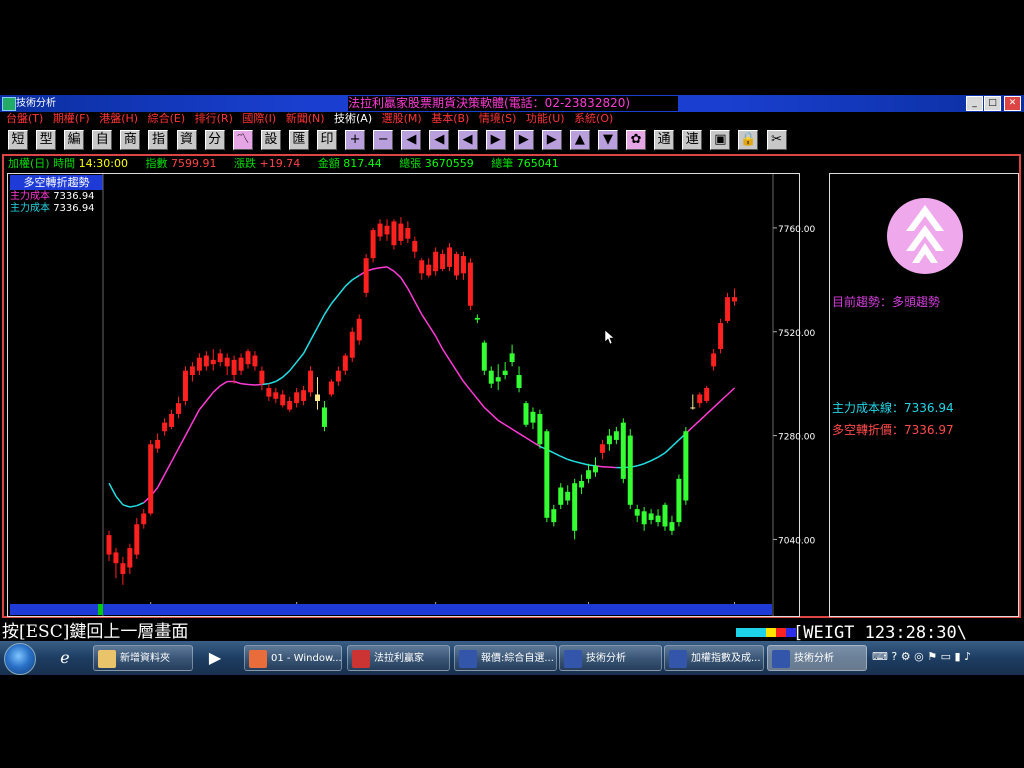  What do you see at coordinates (95, 632) in the screenshot?
I see `esc-hint: 按[ESC]鍵回上一層畫面` at bounding box center [95, 632].